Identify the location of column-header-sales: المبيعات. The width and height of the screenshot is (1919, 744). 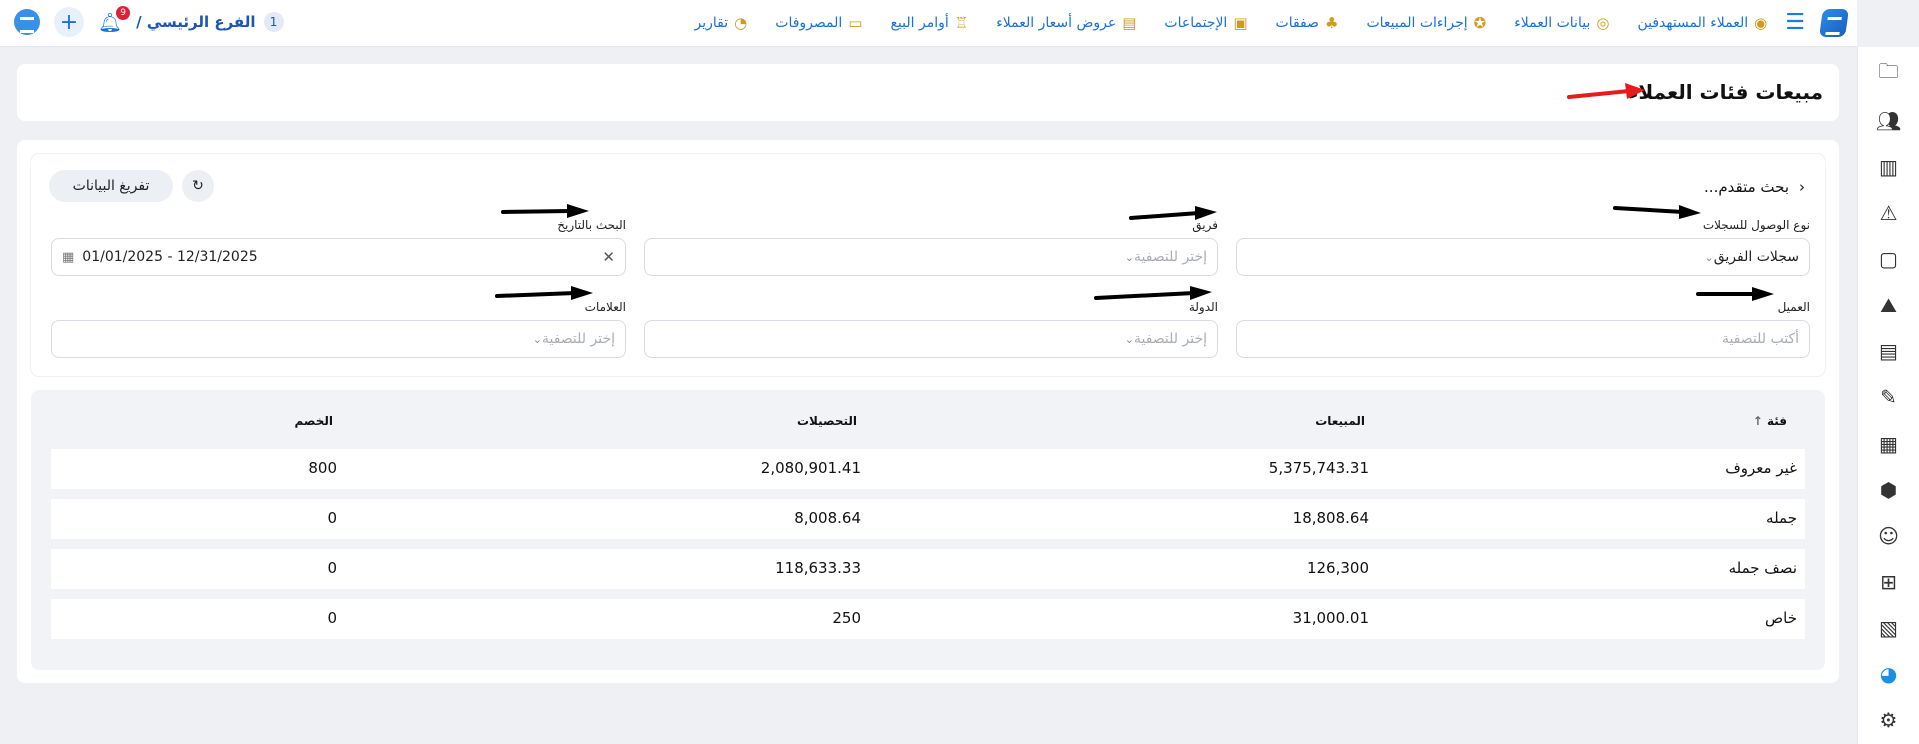
(1340, 421).